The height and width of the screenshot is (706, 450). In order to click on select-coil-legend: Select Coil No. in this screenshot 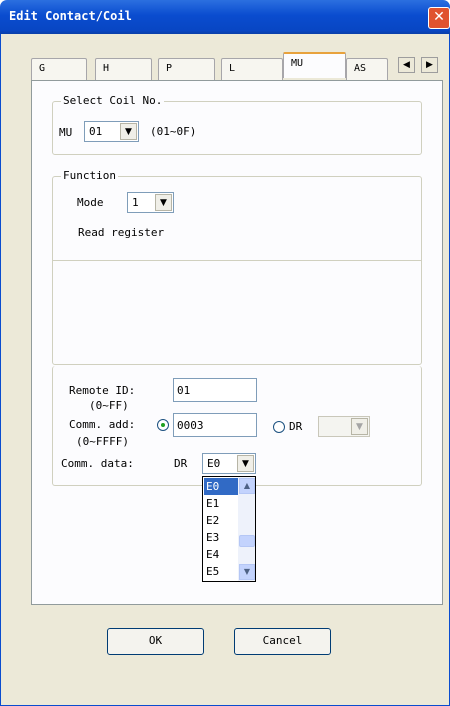, I will do `click(113, 100)`.